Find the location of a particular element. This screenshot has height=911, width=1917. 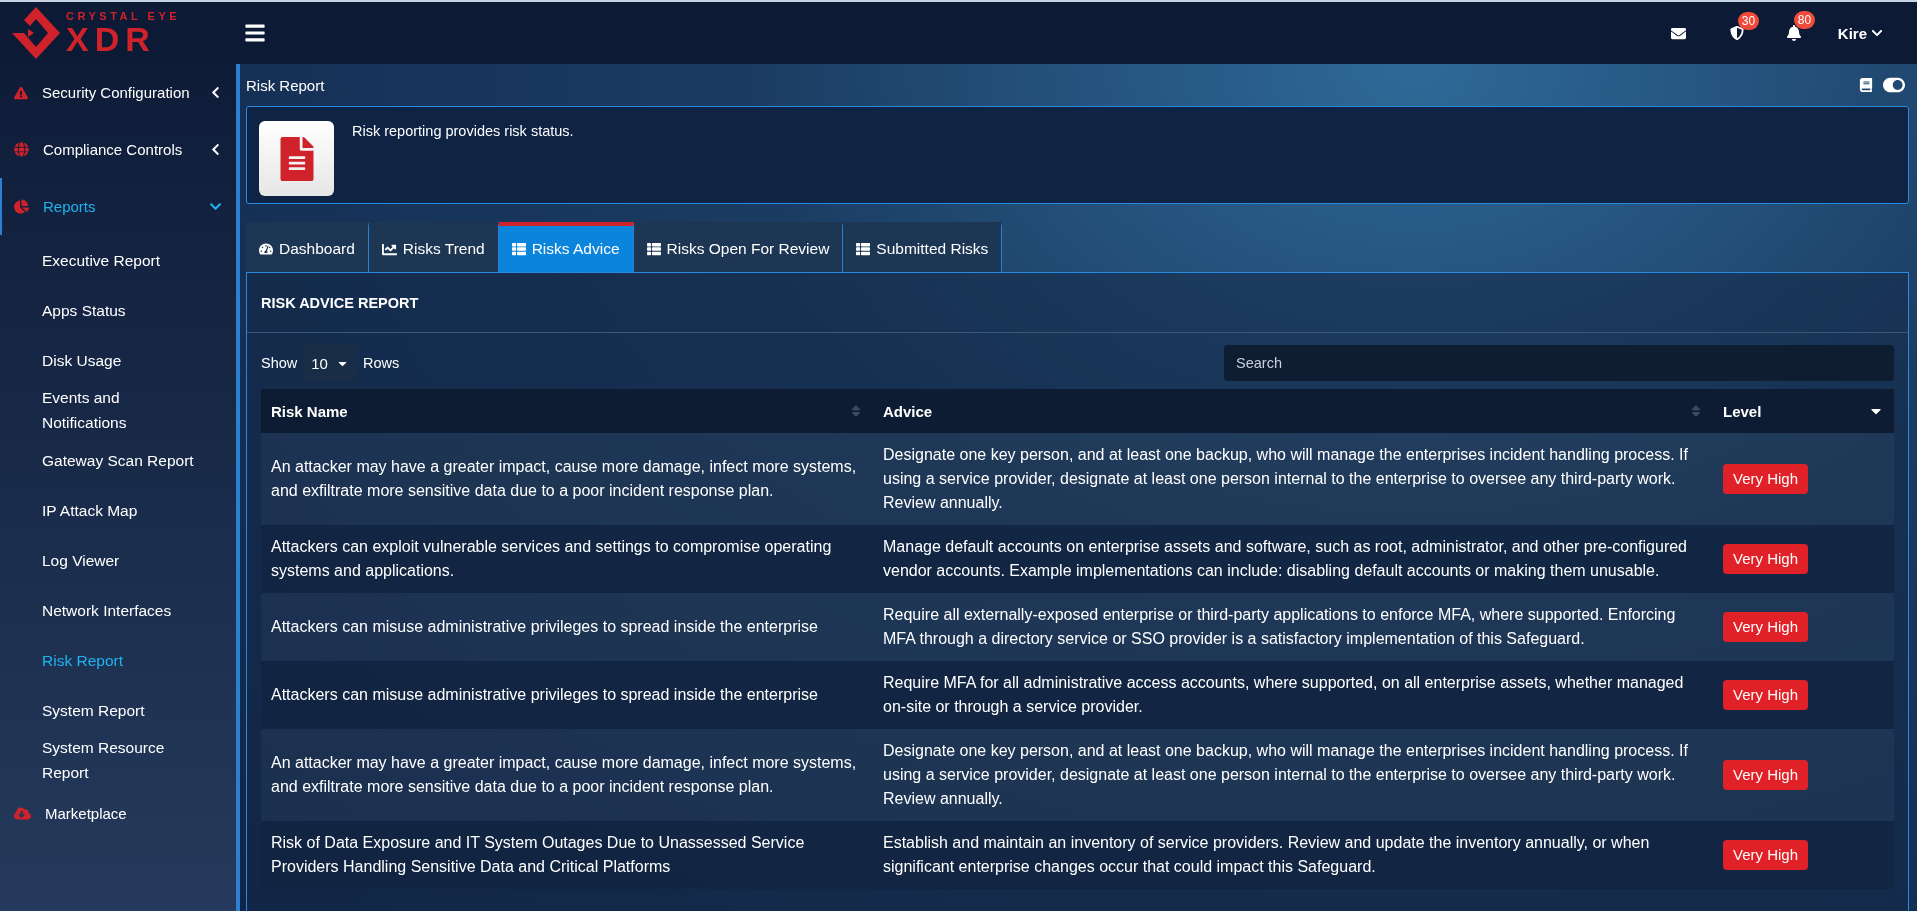

sidebar-subitem: Log Viewer is located at coordinates (118, 560).